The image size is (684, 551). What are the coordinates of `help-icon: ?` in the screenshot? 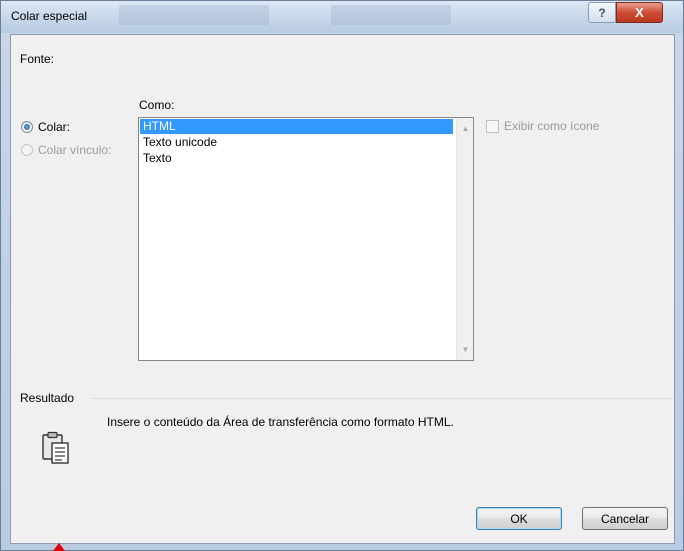 It's located at (602, 12).